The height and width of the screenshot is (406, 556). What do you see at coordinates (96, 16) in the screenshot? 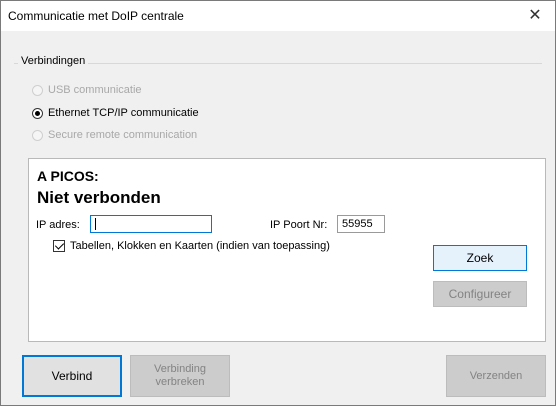
I see `window-title: Communicatie met DoIP centrale` at bounding box center [96, 16].